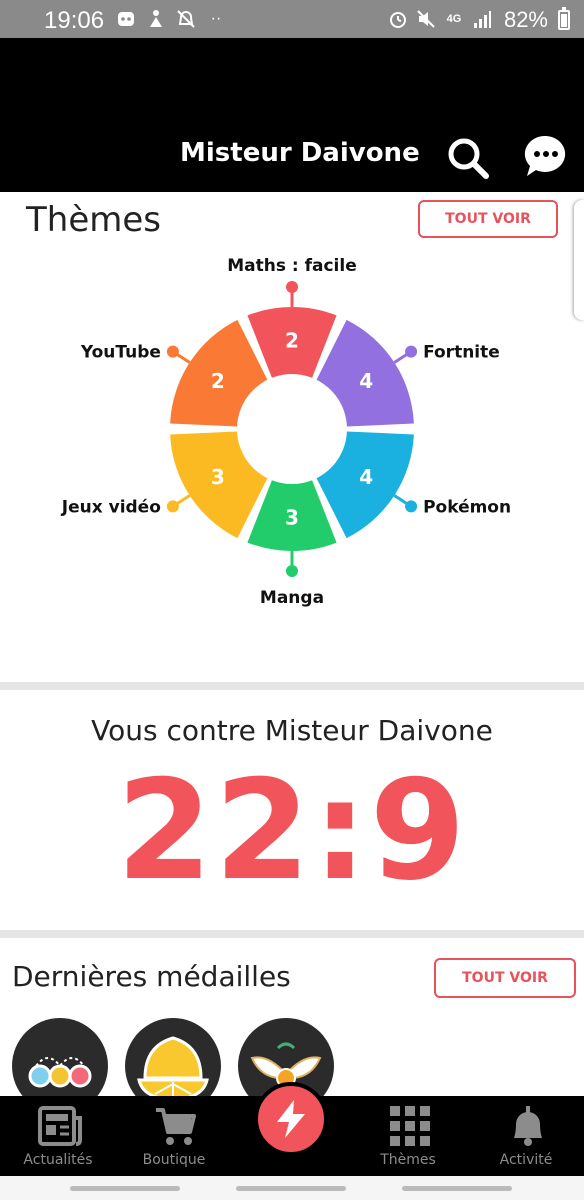  Describe the element at coordinates (426, 19) in the screenshot. I see `mute-icon` at that location.